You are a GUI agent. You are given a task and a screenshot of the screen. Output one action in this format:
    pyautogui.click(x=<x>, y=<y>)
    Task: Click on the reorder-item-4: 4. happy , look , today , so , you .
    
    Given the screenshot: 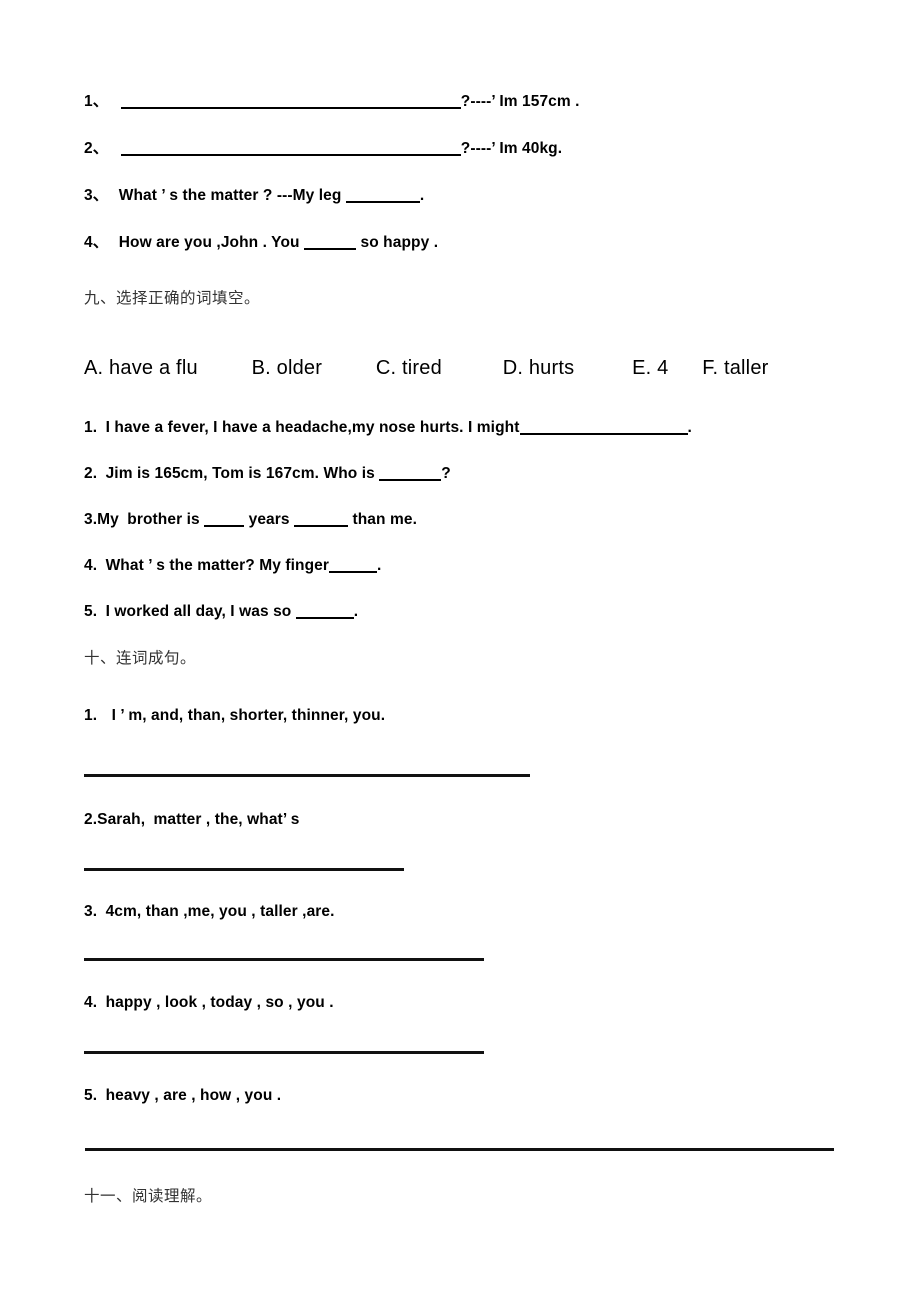 What is the action you would take?
    pyautogui.click(x=209, y=1003)
    